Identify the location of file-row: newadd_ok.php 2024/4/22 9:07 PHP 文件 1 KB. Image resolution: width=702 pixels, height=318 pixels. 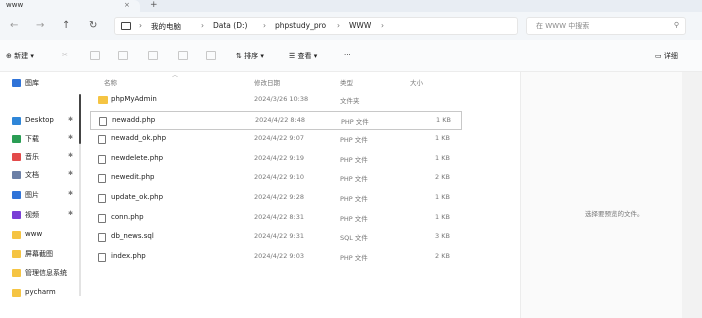
(276, 139).